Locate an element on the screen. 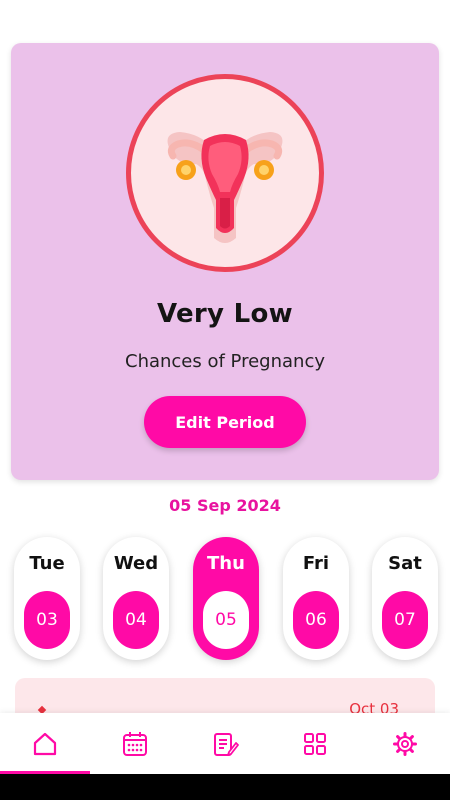 The height and width of the screenshot is (800, 450). day-thu-selected: Thu 05 is located at coordinates (226, 598).